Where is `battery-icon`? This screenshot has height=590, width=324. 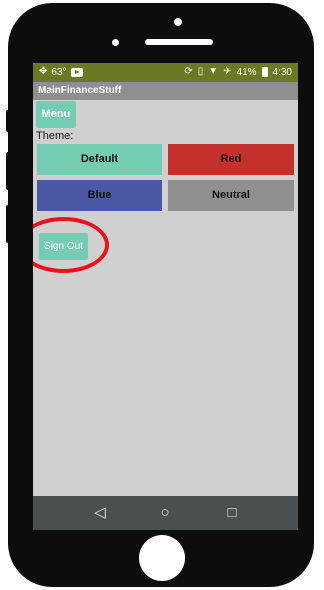
battery-icon is located at coordinates (264, 72).